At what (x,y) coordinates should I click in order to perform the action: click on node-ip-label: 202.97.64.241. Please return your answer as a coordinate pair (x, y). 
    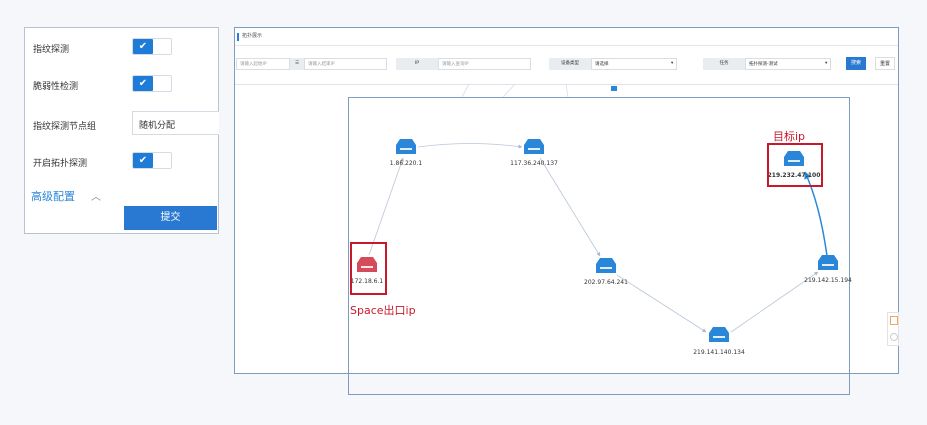
    Looking at the image, I should click on (606, 282).